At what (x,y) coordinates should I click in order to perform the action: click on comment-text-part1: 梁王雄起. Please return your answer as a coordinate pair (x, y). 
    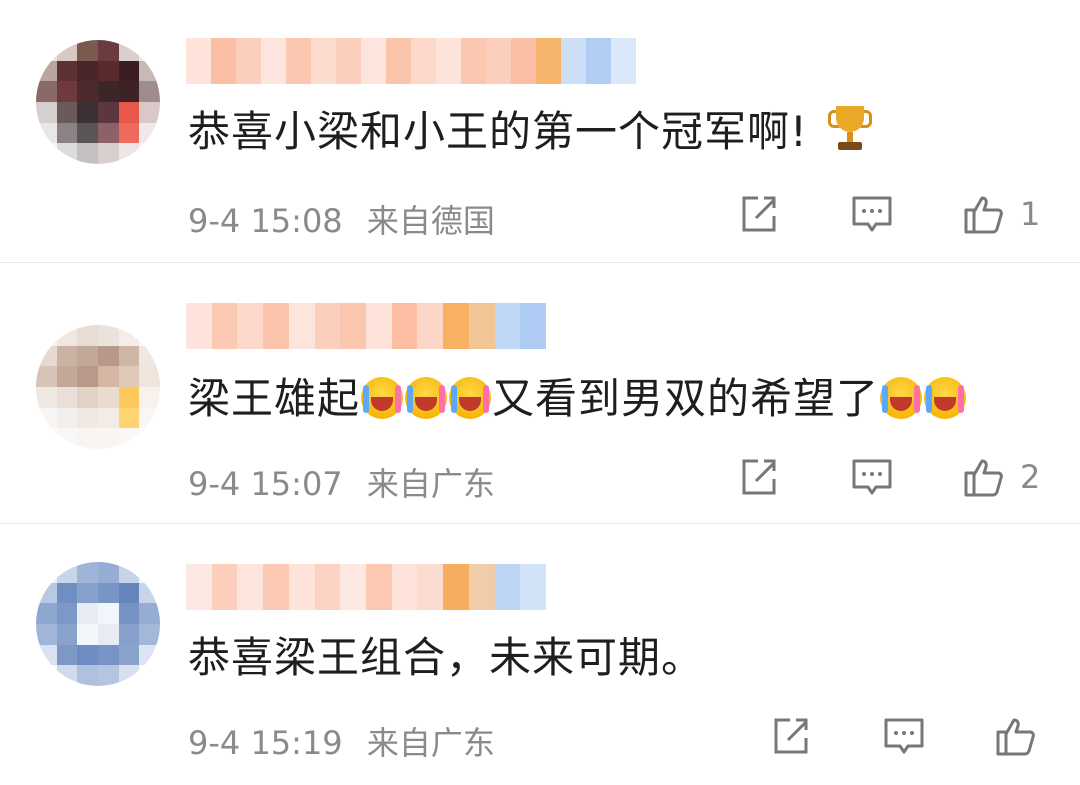
    Looking at the image, I should click on (274, 398).